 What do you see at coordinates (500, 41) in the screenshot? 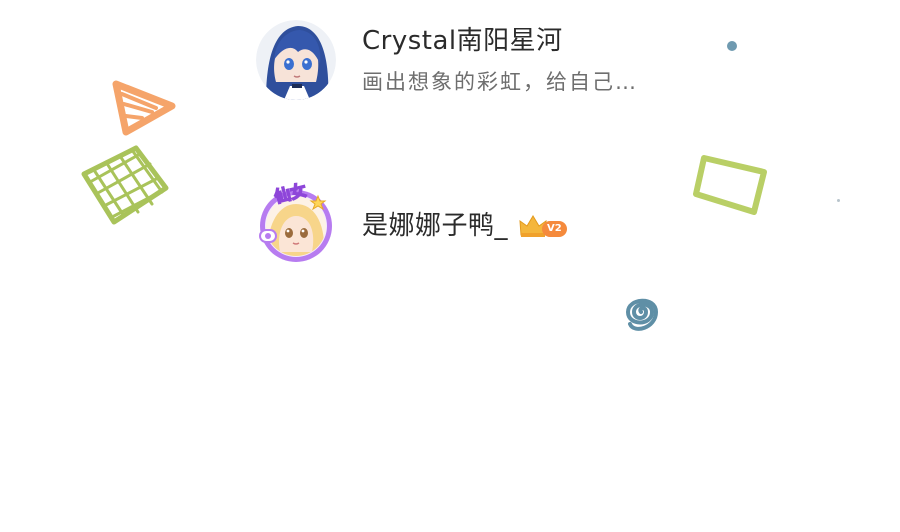
I see `username: Crystal南阳星河` at bounding box center [500, 41].